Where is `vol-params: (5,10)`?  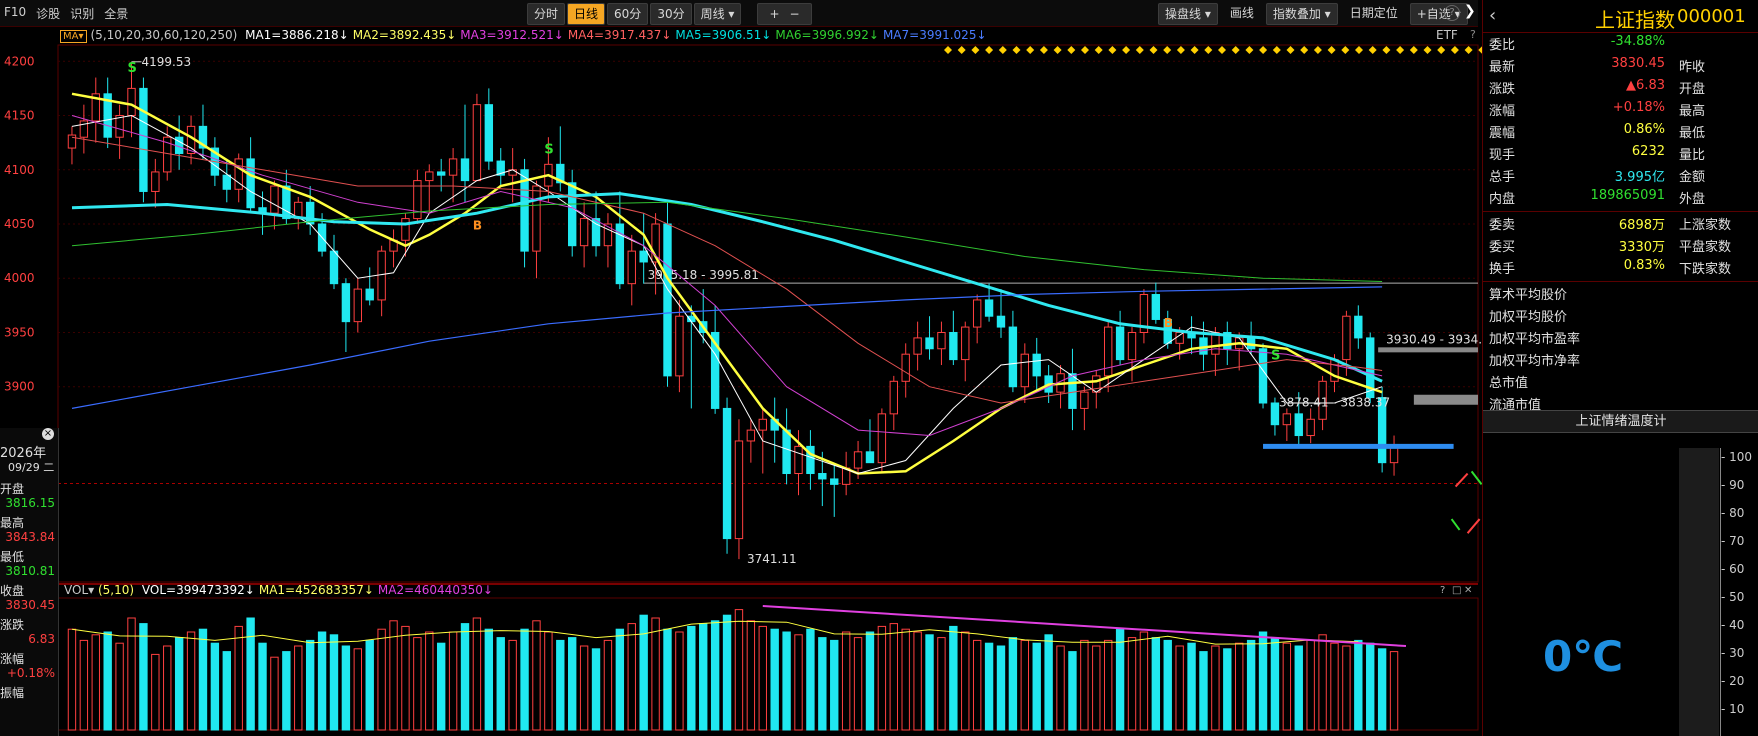
vol-params: (5,10) is located at coordinates (116, 590).